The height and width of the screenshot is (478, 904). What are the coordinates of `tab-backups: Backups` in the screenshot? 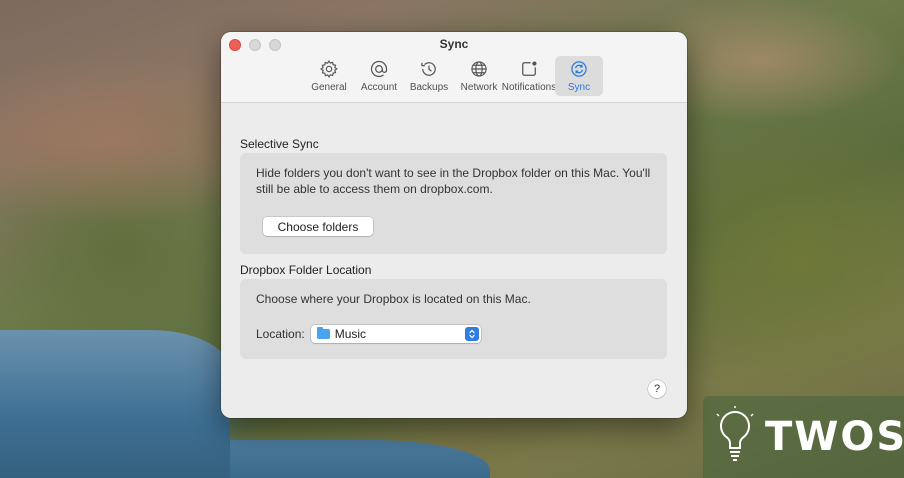 It's located at (429, 76).